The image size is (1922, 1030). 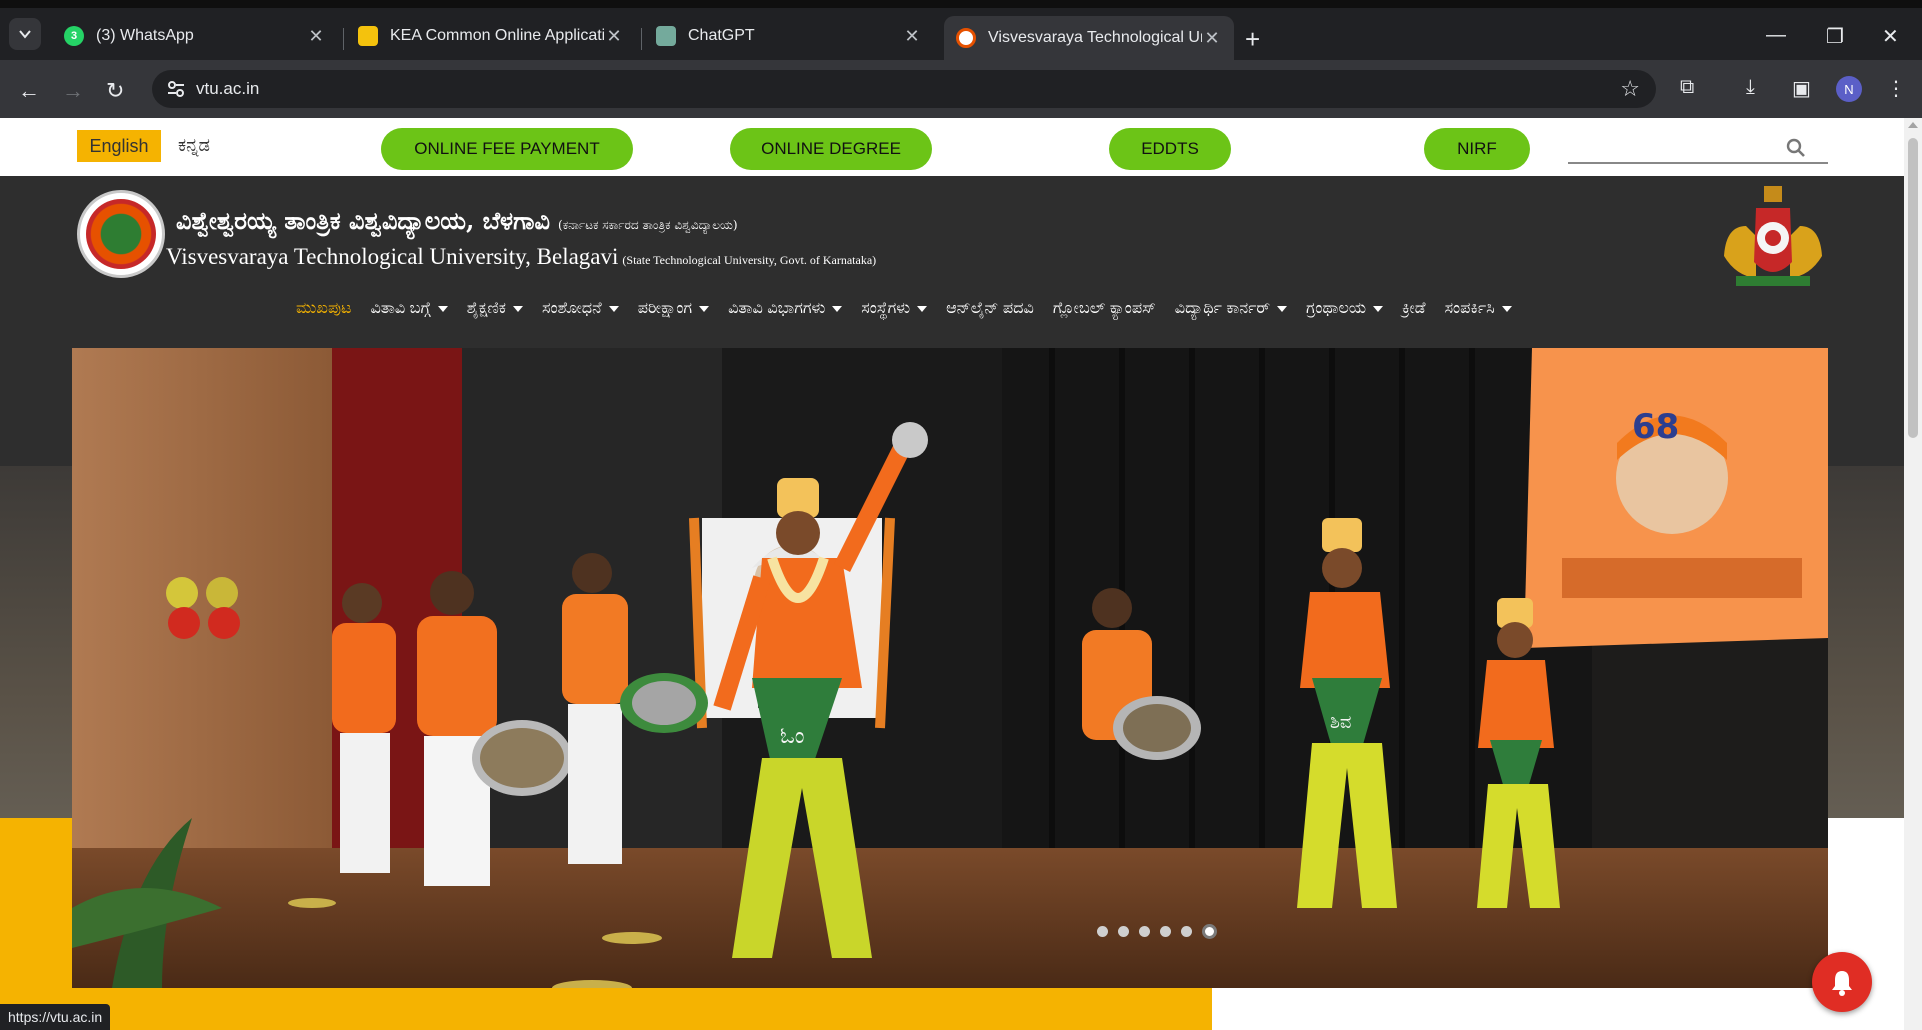 What do you see at coordinates (665, 308) in the screenshot?
I see `nav-label: ಪರೀಕ್ಷಾಂಗ` at bounding box center [665, 308].